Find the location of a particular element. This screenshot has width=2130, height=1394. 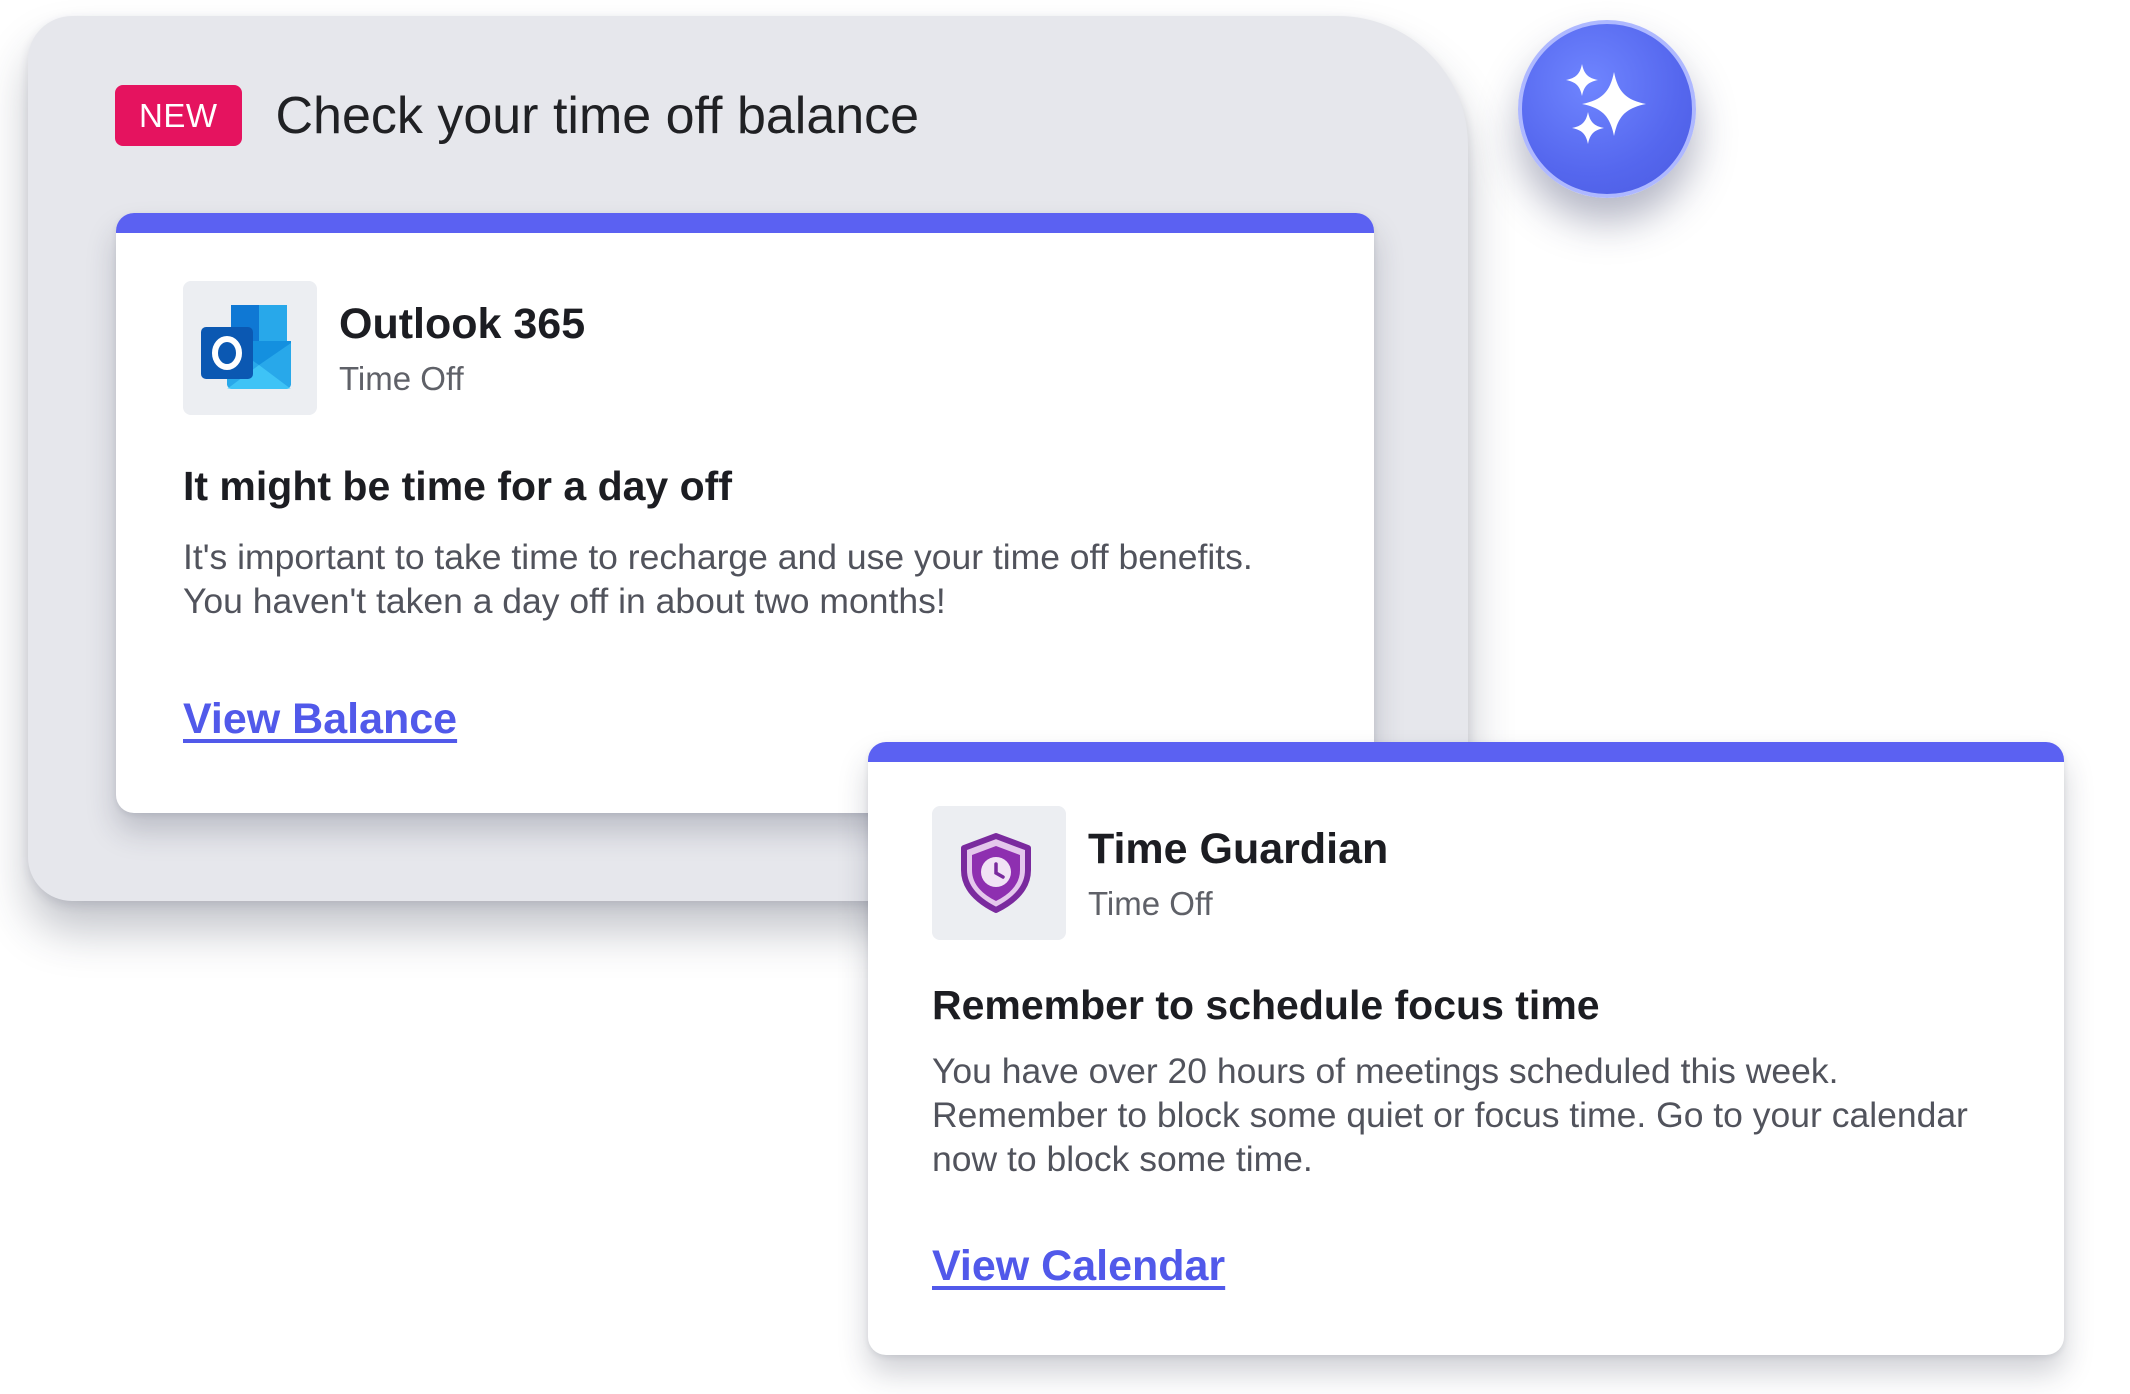

shield-clock-icon is located at coordinates (996, 873).